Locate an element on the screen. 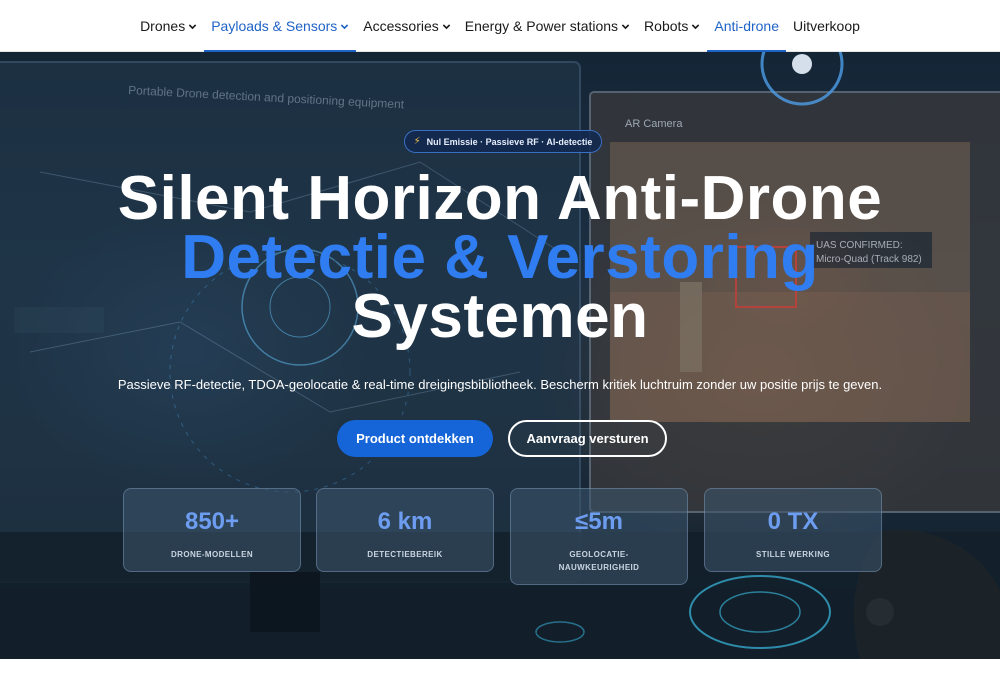 This screenshot has height=692, width=1000. nav-item-label: Energy & Power stations is located at coordinates (541, 26).